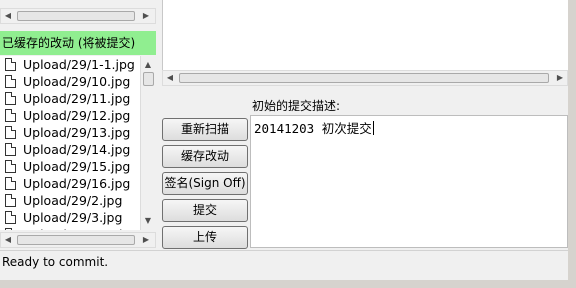 This screenshot has height=288, width=576. Describe the element at coordinates (205, 237) in the screenshot. I see `push-button: 上传` at that location.